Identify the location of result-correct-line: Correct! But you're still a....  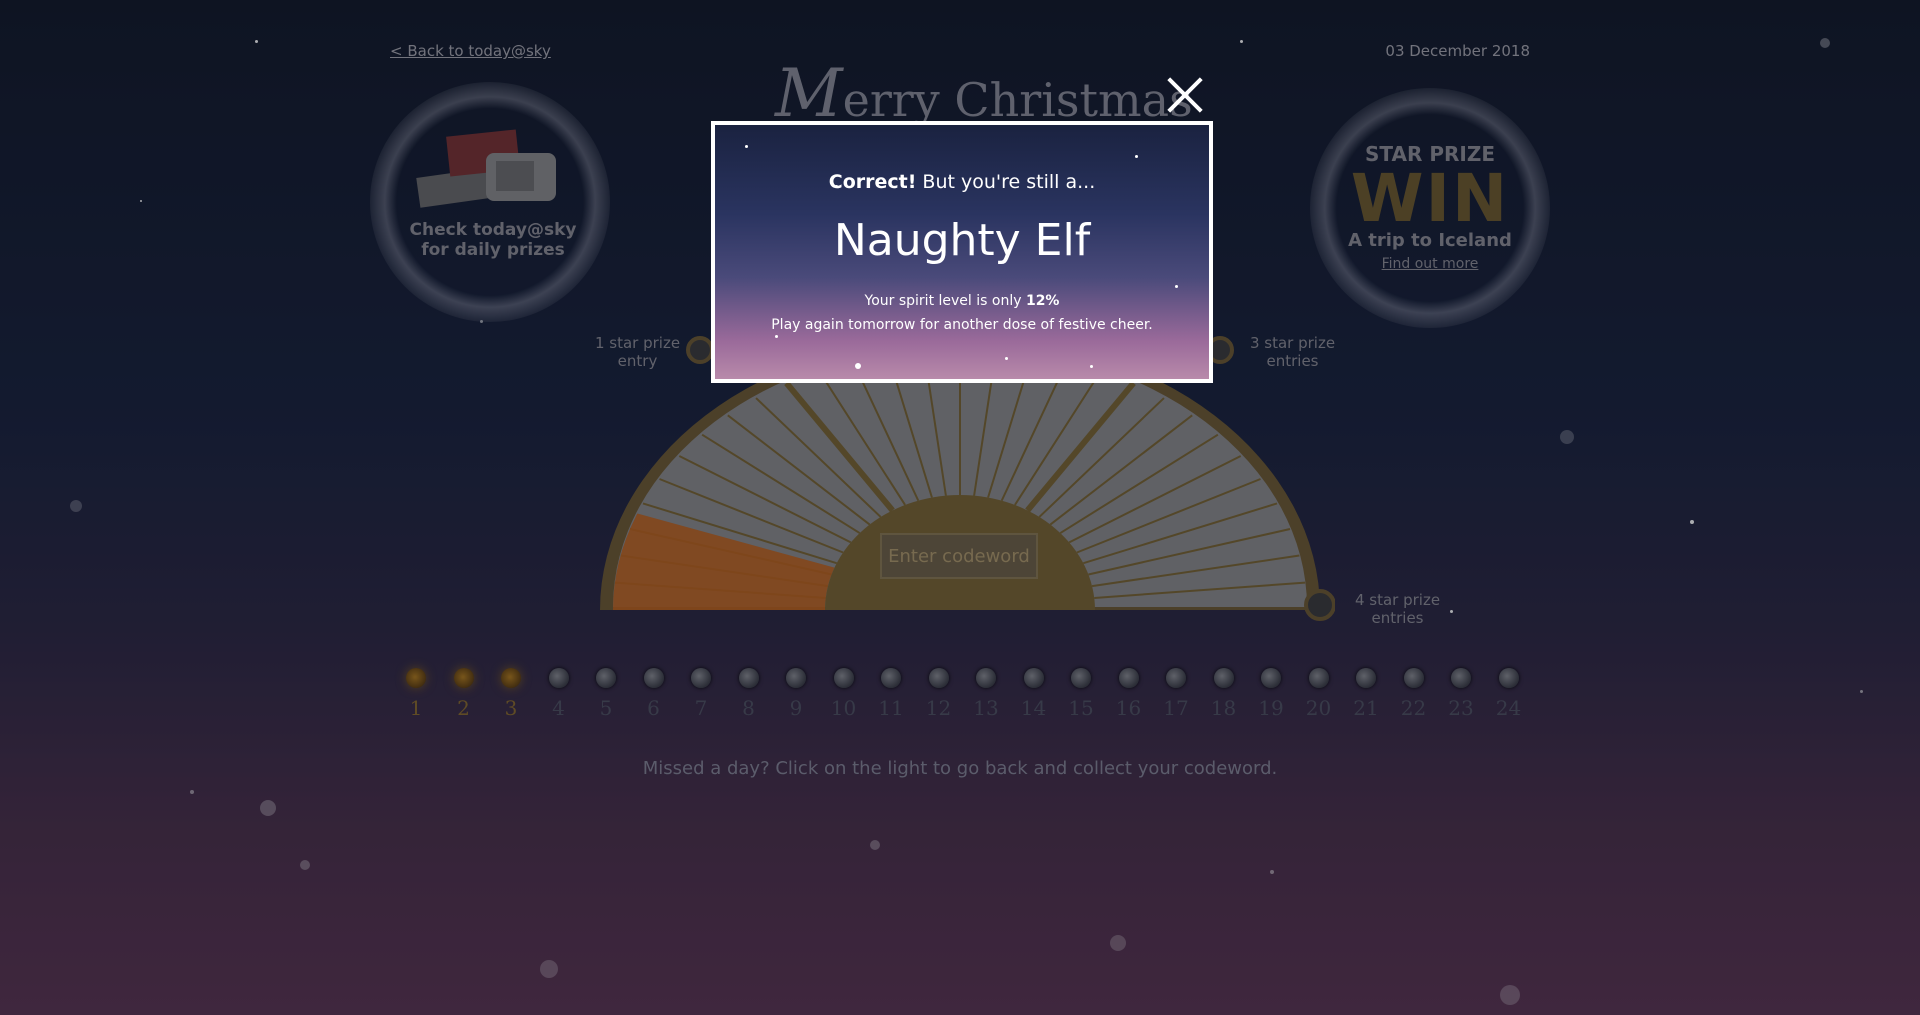
(962, 182).